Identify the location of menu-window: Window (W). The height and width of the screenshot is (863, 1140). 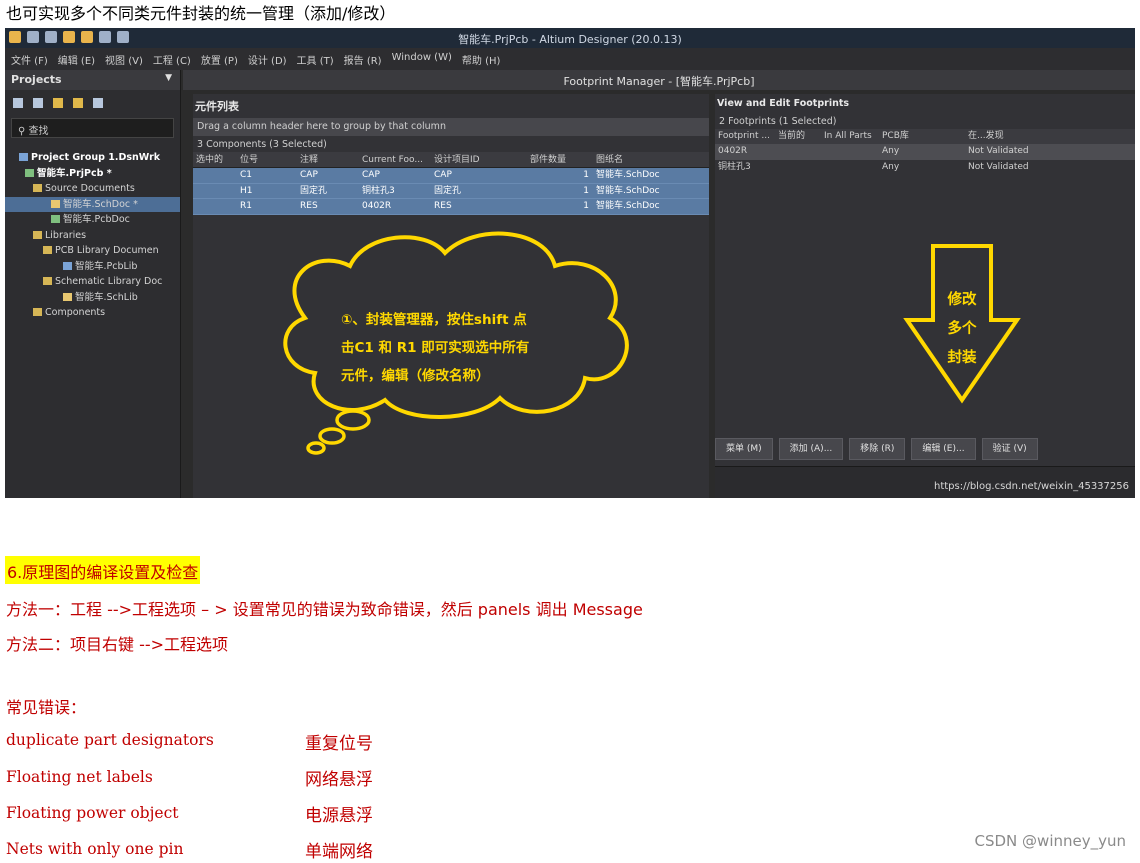
(422, 59).